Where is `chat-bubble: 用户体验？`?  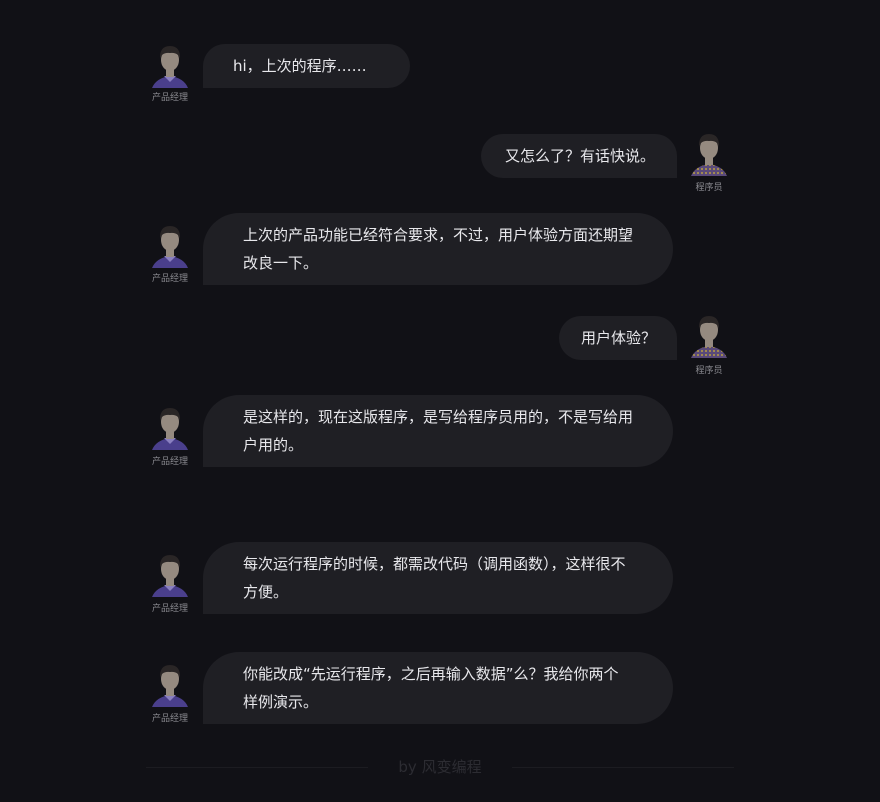
chat-bubble: 用户体验？ is located at coordinates (618, 338).